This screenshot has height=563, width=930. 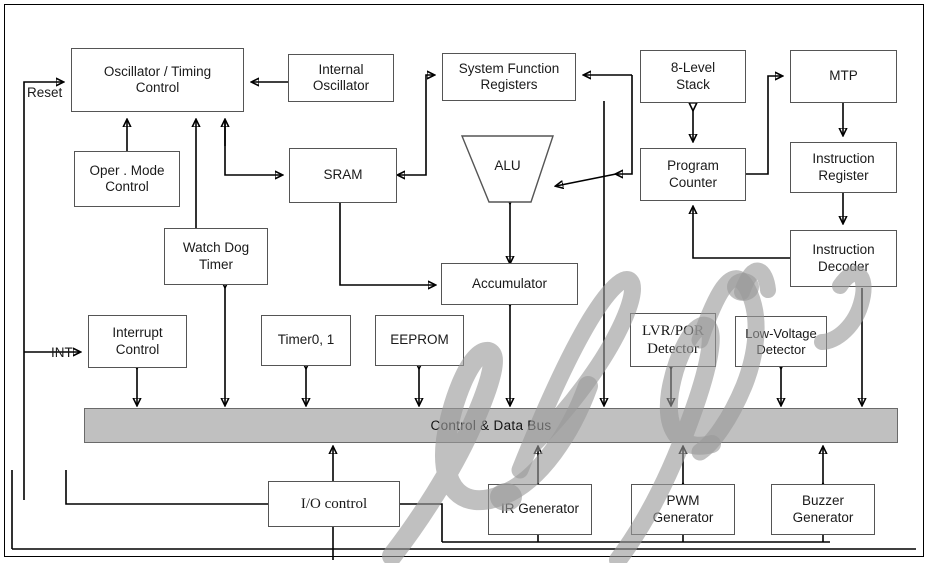 I want to click on block-watch-dog-timer: Watch Dog Timer, so click(x=216, y=256).